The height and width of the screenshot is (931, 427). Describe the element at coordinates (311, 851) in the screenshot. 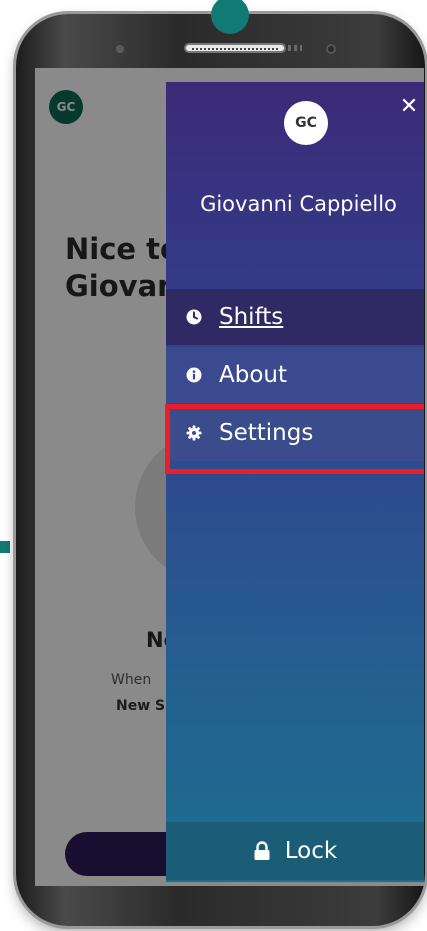

I see `lock-label: Lock` at that location.